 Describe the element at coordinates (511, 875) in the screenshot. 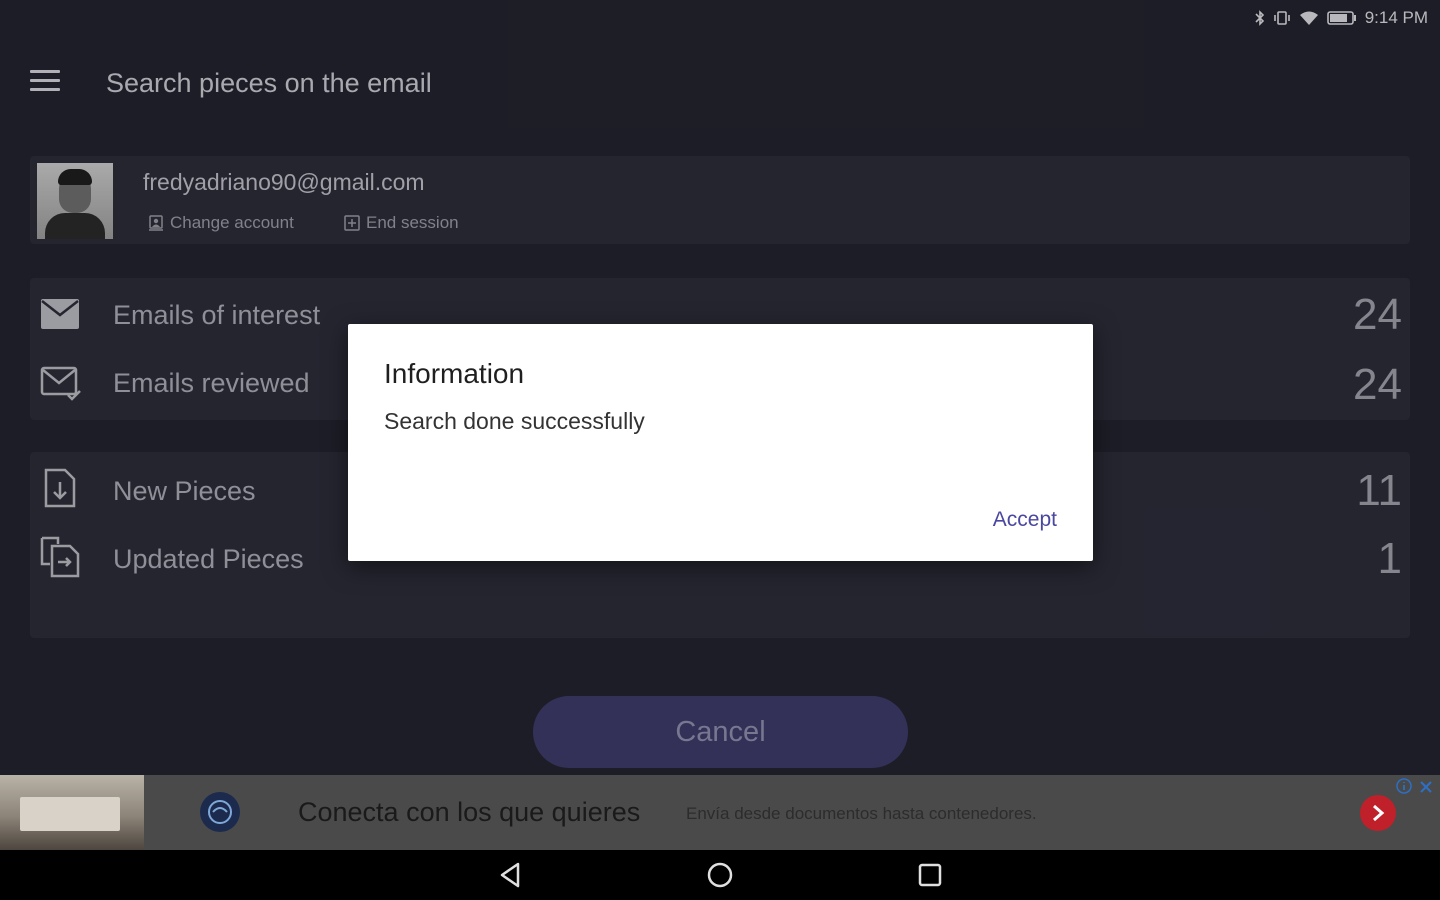

I see `back-icon` at that location.